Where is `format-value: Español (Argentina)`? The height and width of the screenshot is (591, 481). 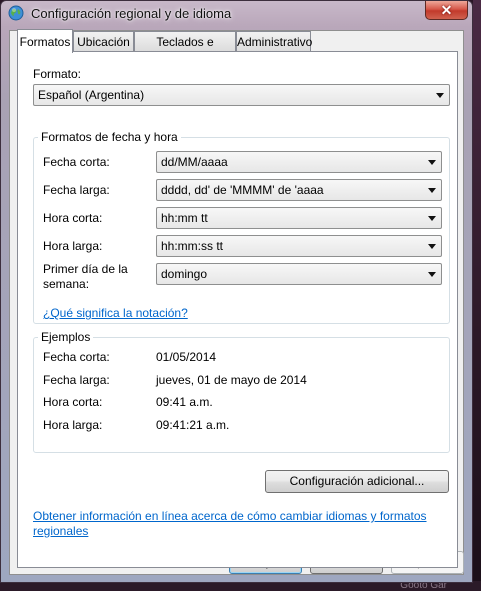
format-value: Español (Argentina) is located at coordinates (91, 95).